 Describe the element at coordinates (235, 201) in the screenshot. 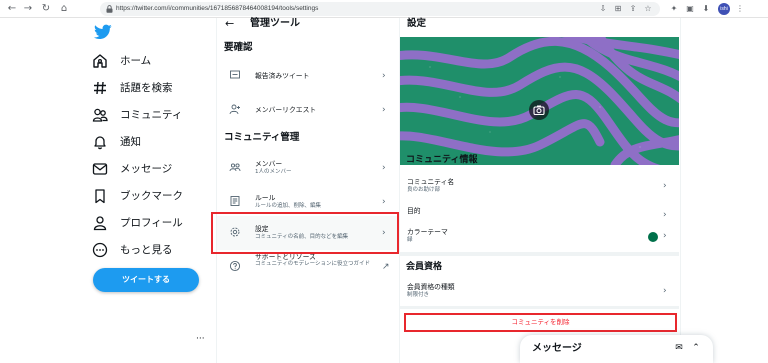

I see `rules-list-icon` at that location.